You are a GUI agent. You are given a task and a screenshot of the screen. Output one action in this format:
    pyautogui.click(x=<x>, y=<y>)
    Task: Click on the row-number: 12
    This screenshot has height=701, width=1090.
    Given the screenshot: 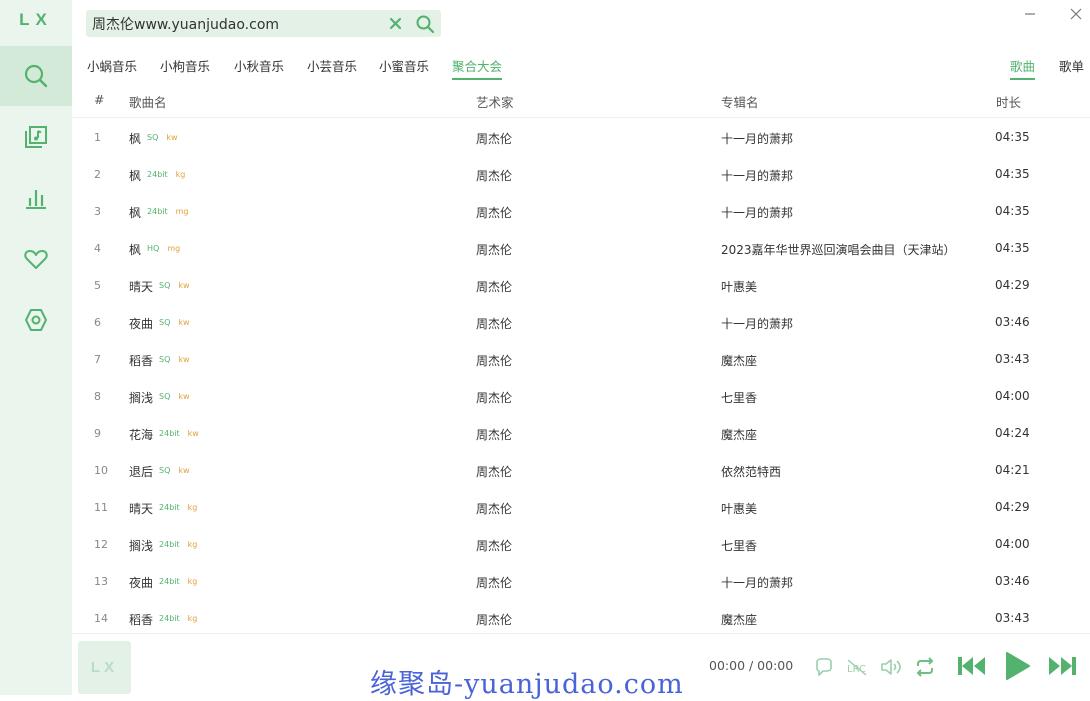 What is the action you would take?
    pyautogui.click(x=101, y=544)
    